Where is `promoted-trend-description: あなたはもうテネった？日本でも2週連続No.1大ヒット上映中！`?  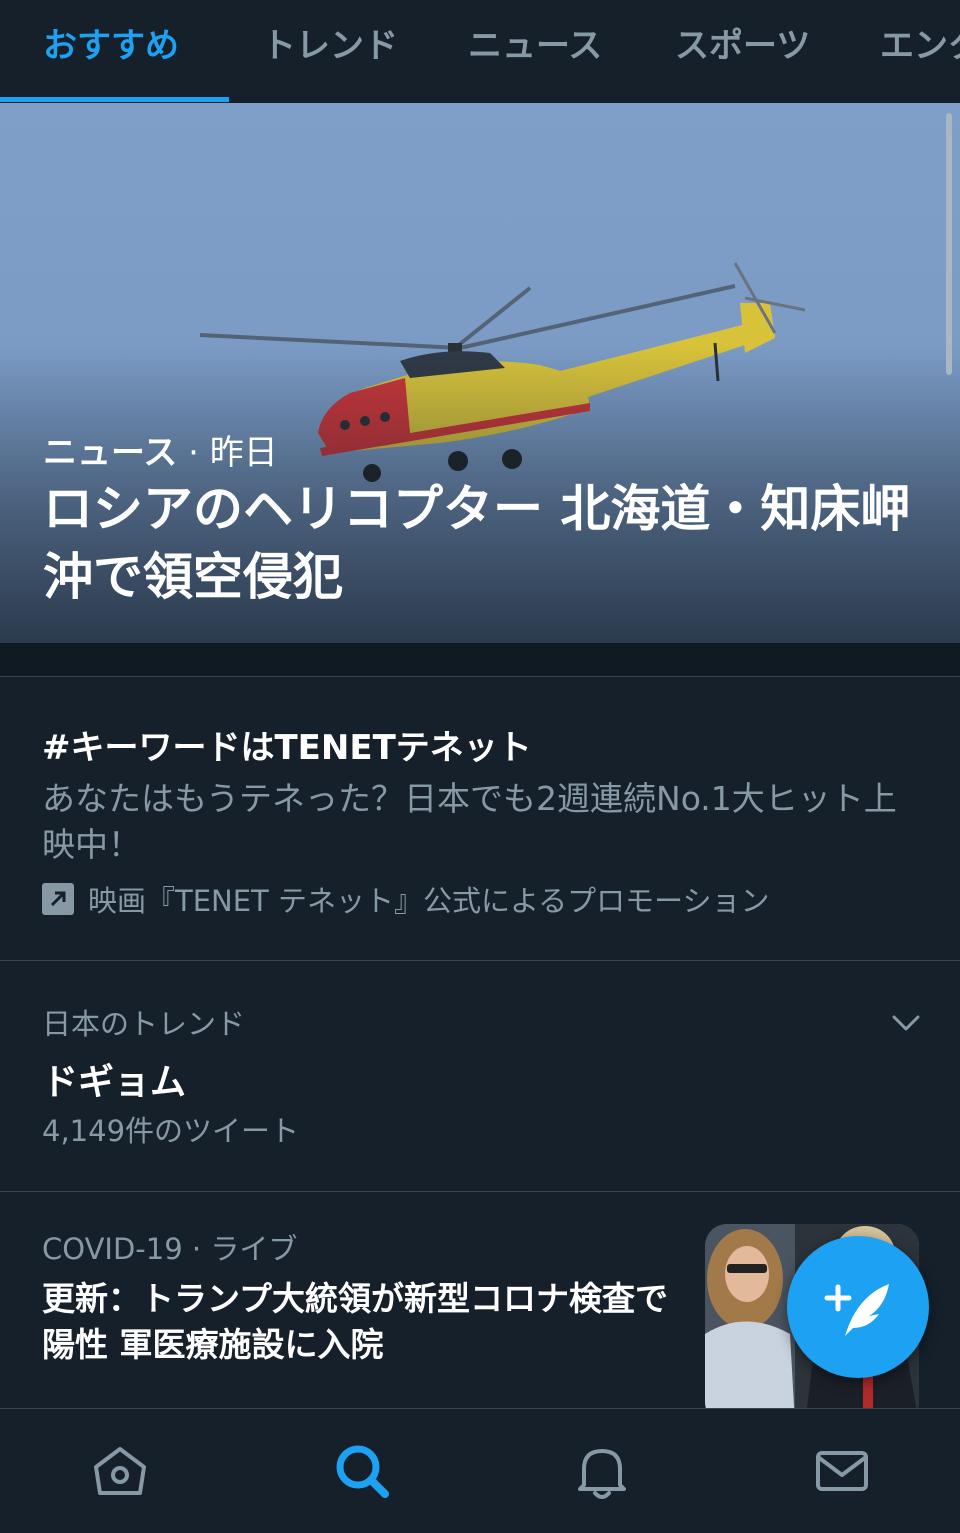 promoted-trend-description: あなたはもうテネった？日本でも2週連続No.1大ヒット上映中！ is located at coordinates (469, 821).